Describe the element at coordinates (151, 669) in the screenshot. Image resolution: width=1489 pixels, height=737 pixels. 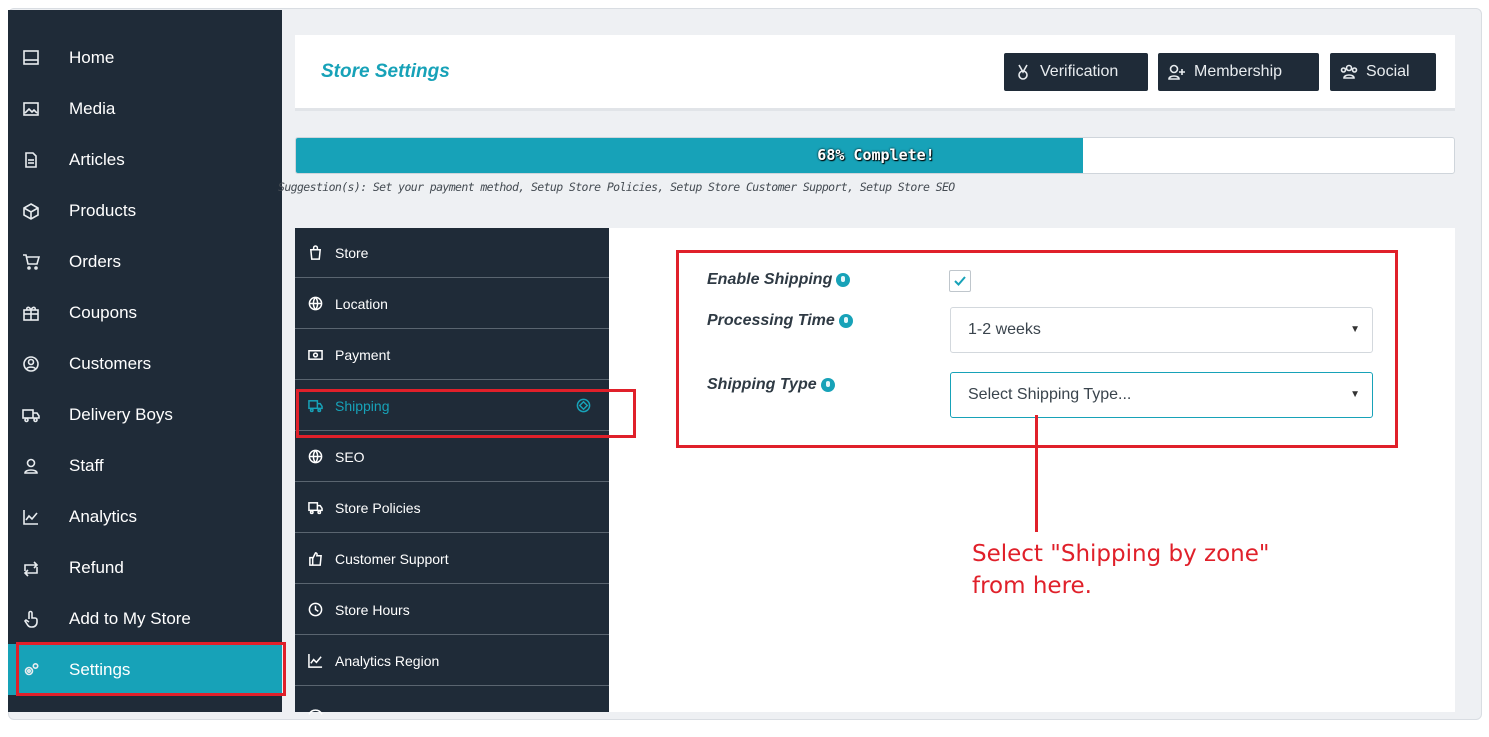
I see `highlight-settings` at that location.